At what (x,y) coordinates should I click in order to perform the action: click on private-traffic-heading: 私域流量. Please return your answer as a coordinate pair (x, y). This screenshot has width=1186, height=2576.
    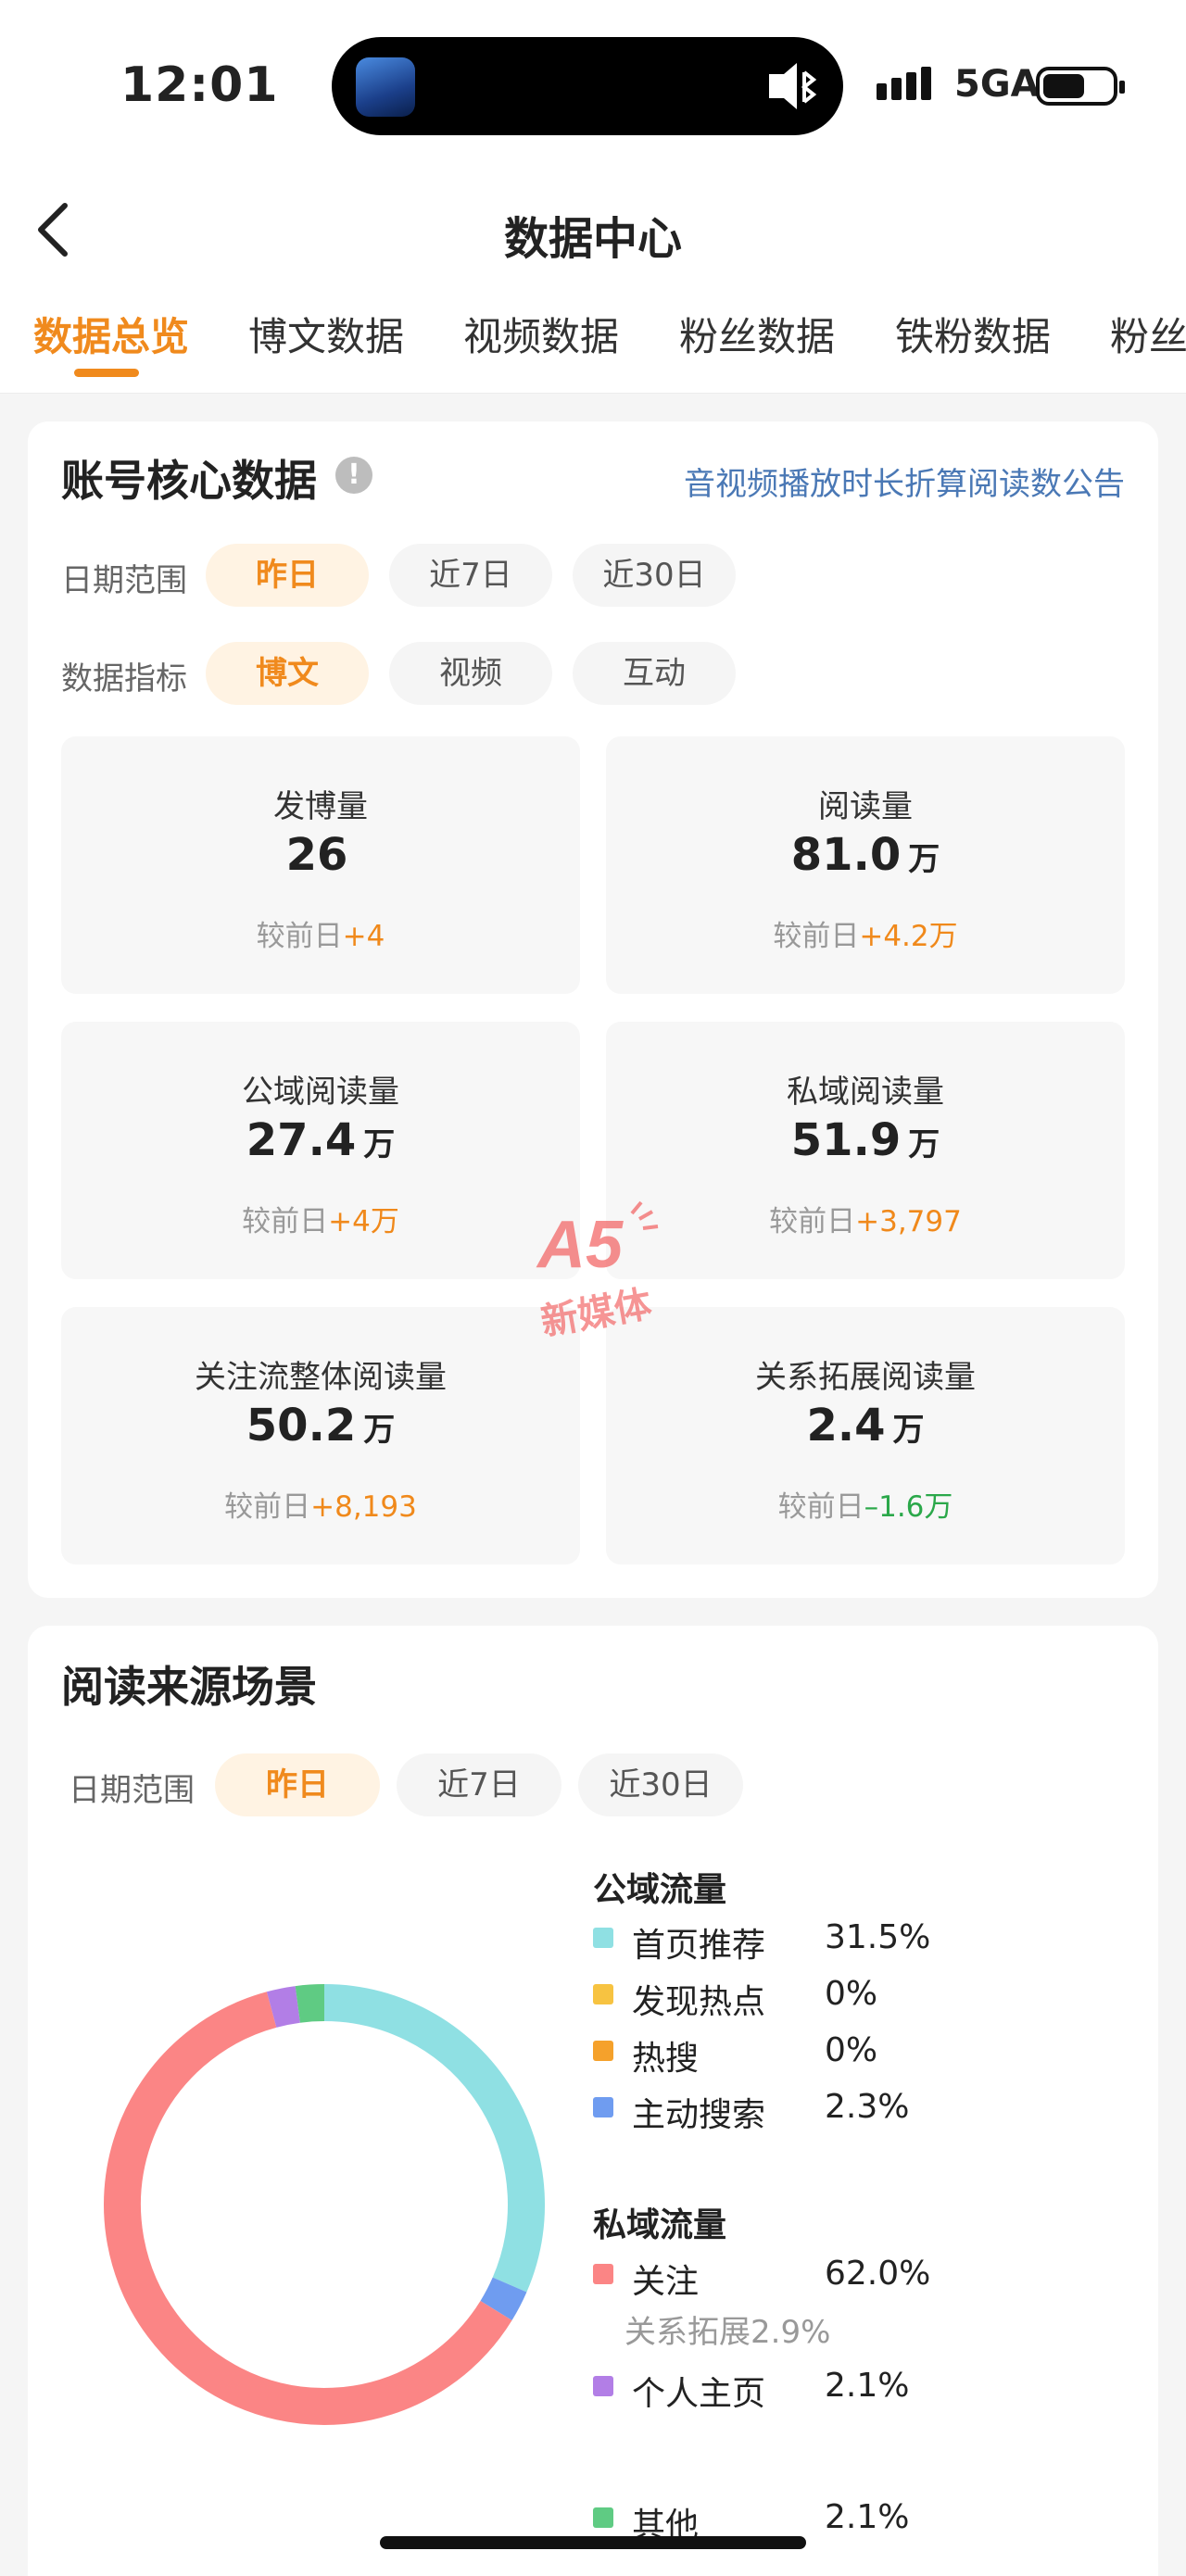
    Looking at the image, I should click on (660, 2225).